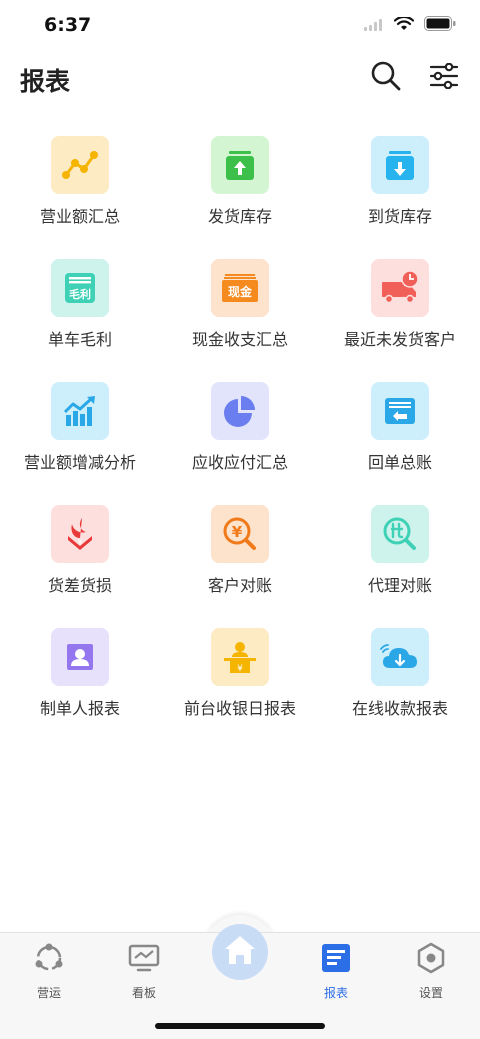 This screenshot has width=480, height=1039. I want to click on home-button, so click(240, 952).